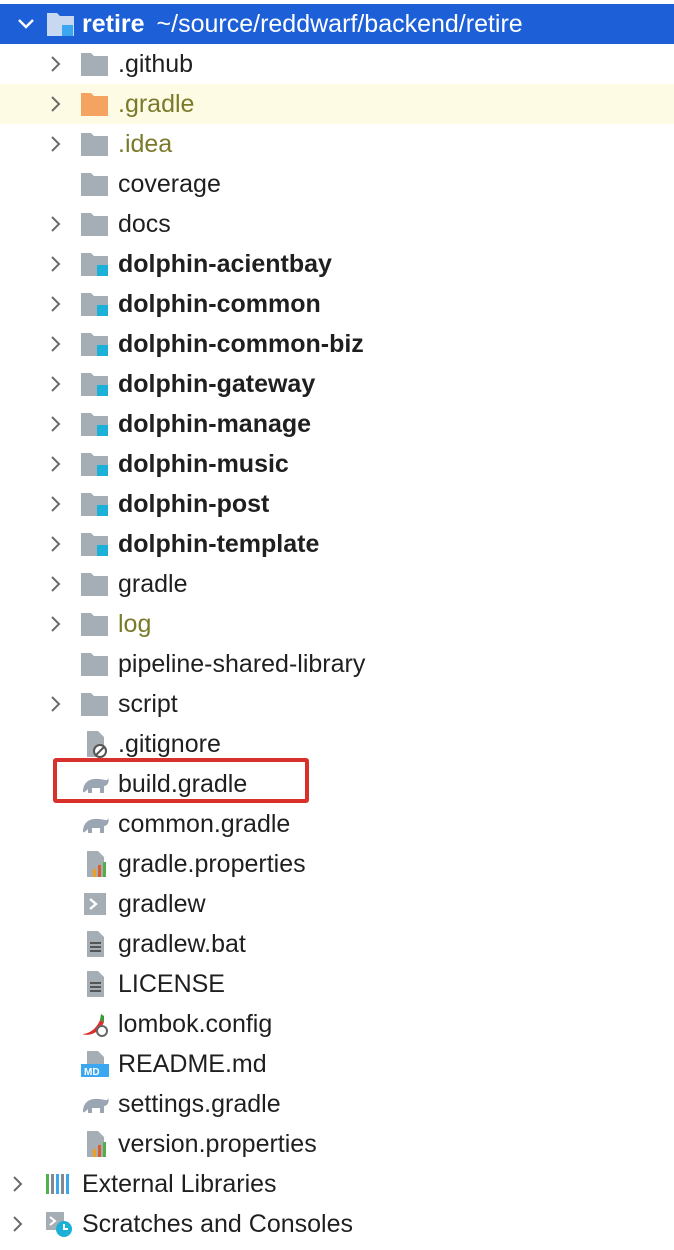 This screenshot has height=1250, width=674. Describe the element at coordinates (171, 984) in the screenshot. I see `tree-item-label: LICENSE` at that location.